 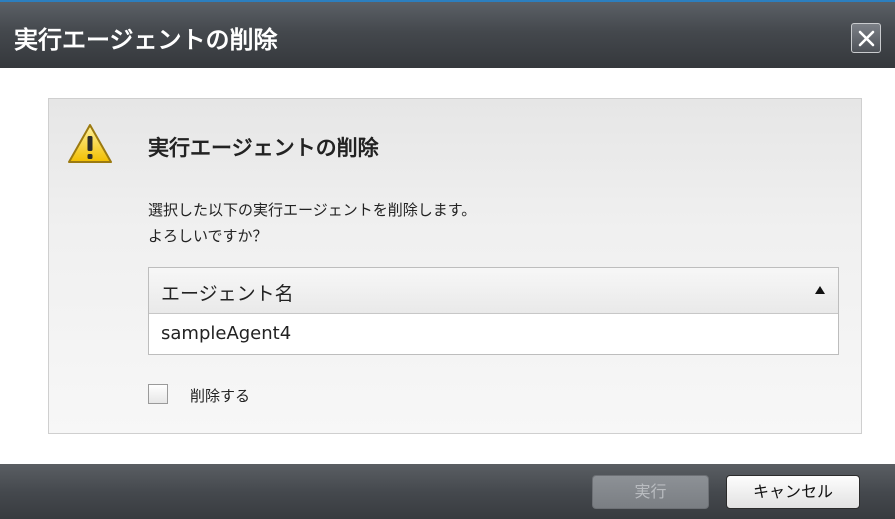 I want to click on dialog-titlebar: 実行エージェントの削除, so click(x=447, y=34).